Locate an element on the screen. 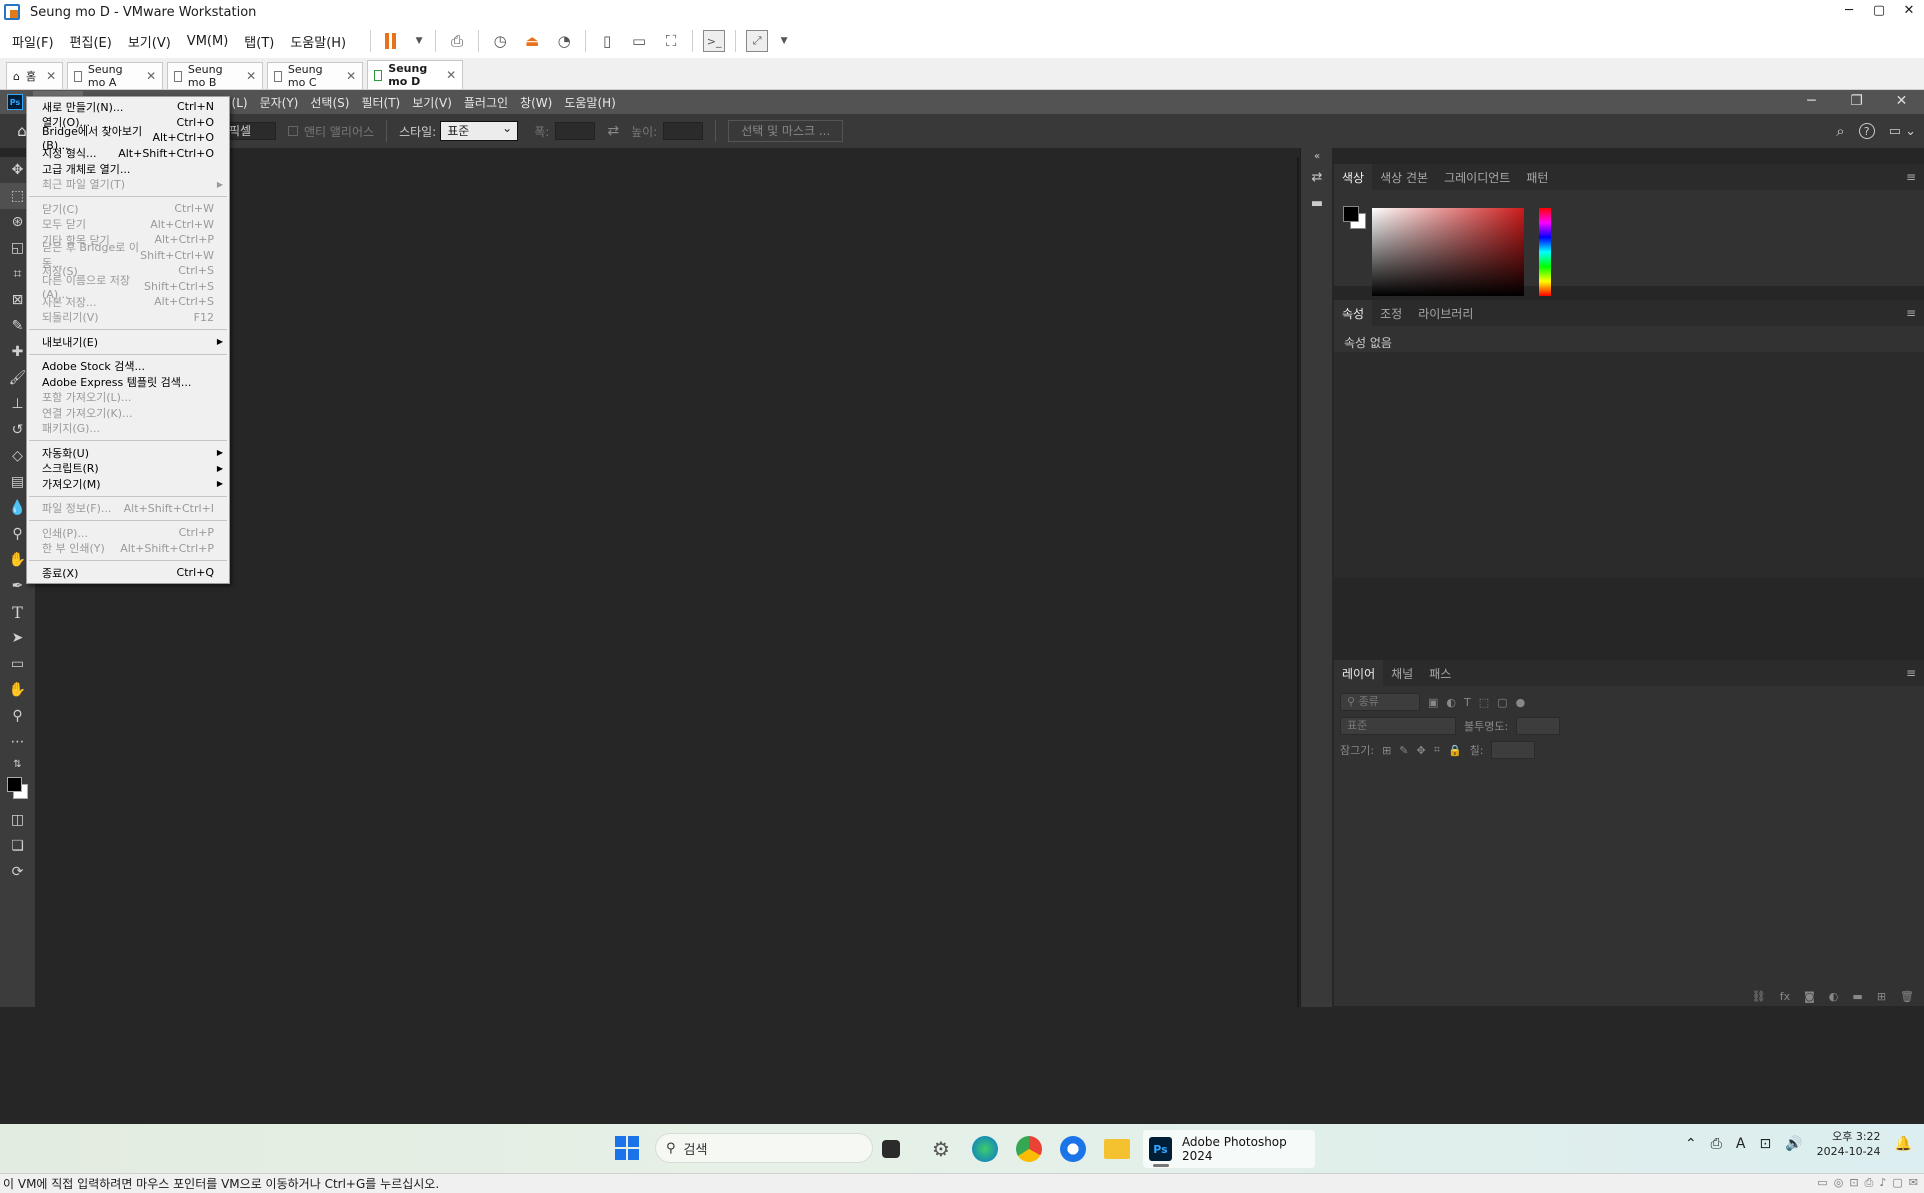  feather-input: 픽셀 is located at coordinates (251, 131).